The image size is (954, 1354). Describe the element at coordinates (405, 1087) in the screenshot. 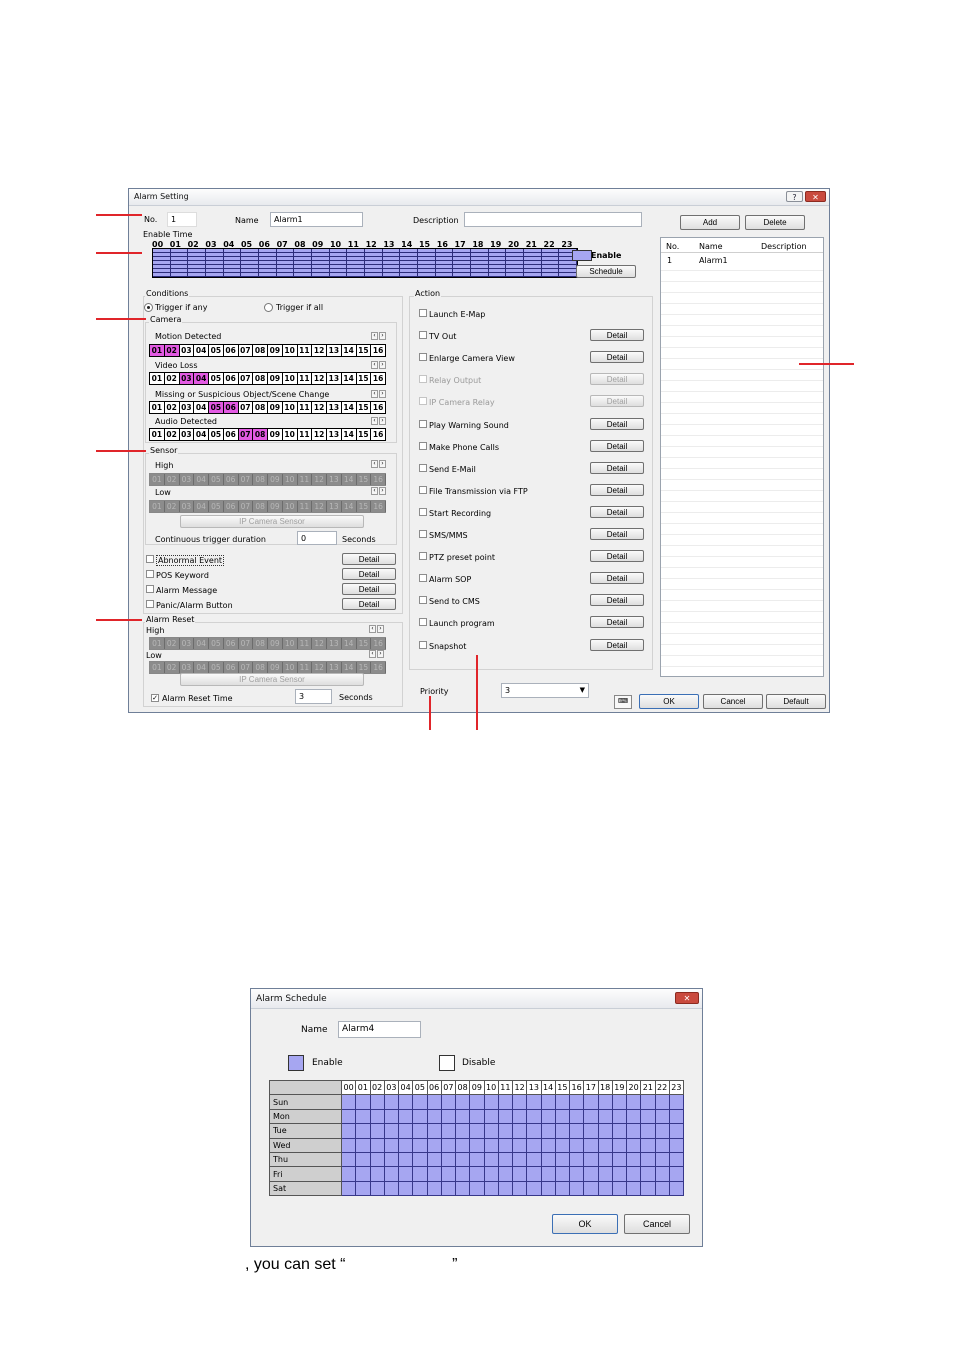

I see `schedule-hour-04: 04` at that location.